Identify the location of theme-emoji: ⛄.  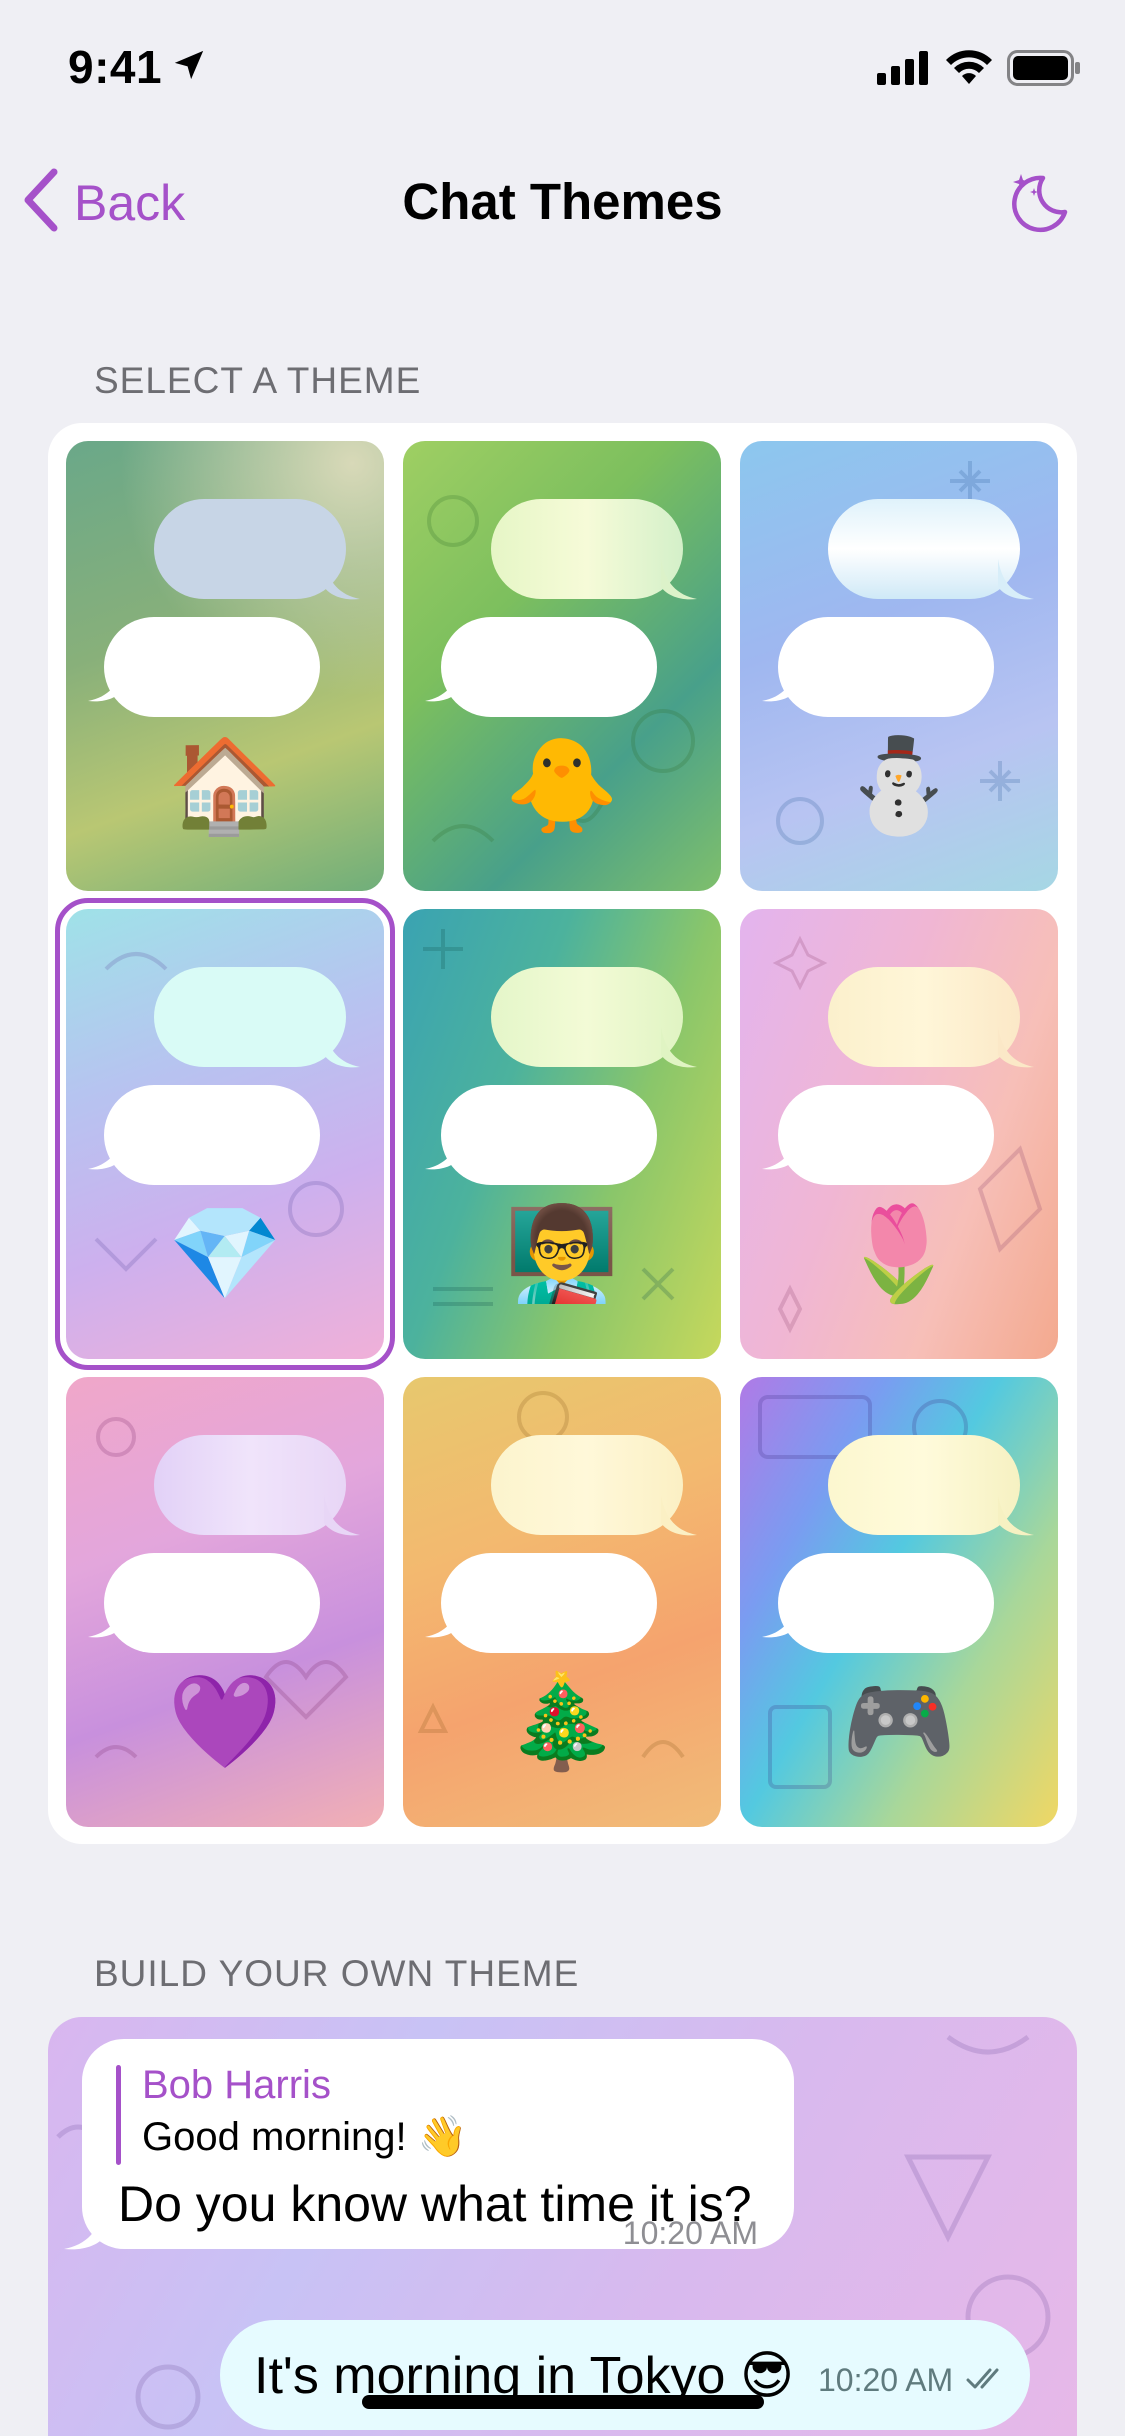
(899, 786).